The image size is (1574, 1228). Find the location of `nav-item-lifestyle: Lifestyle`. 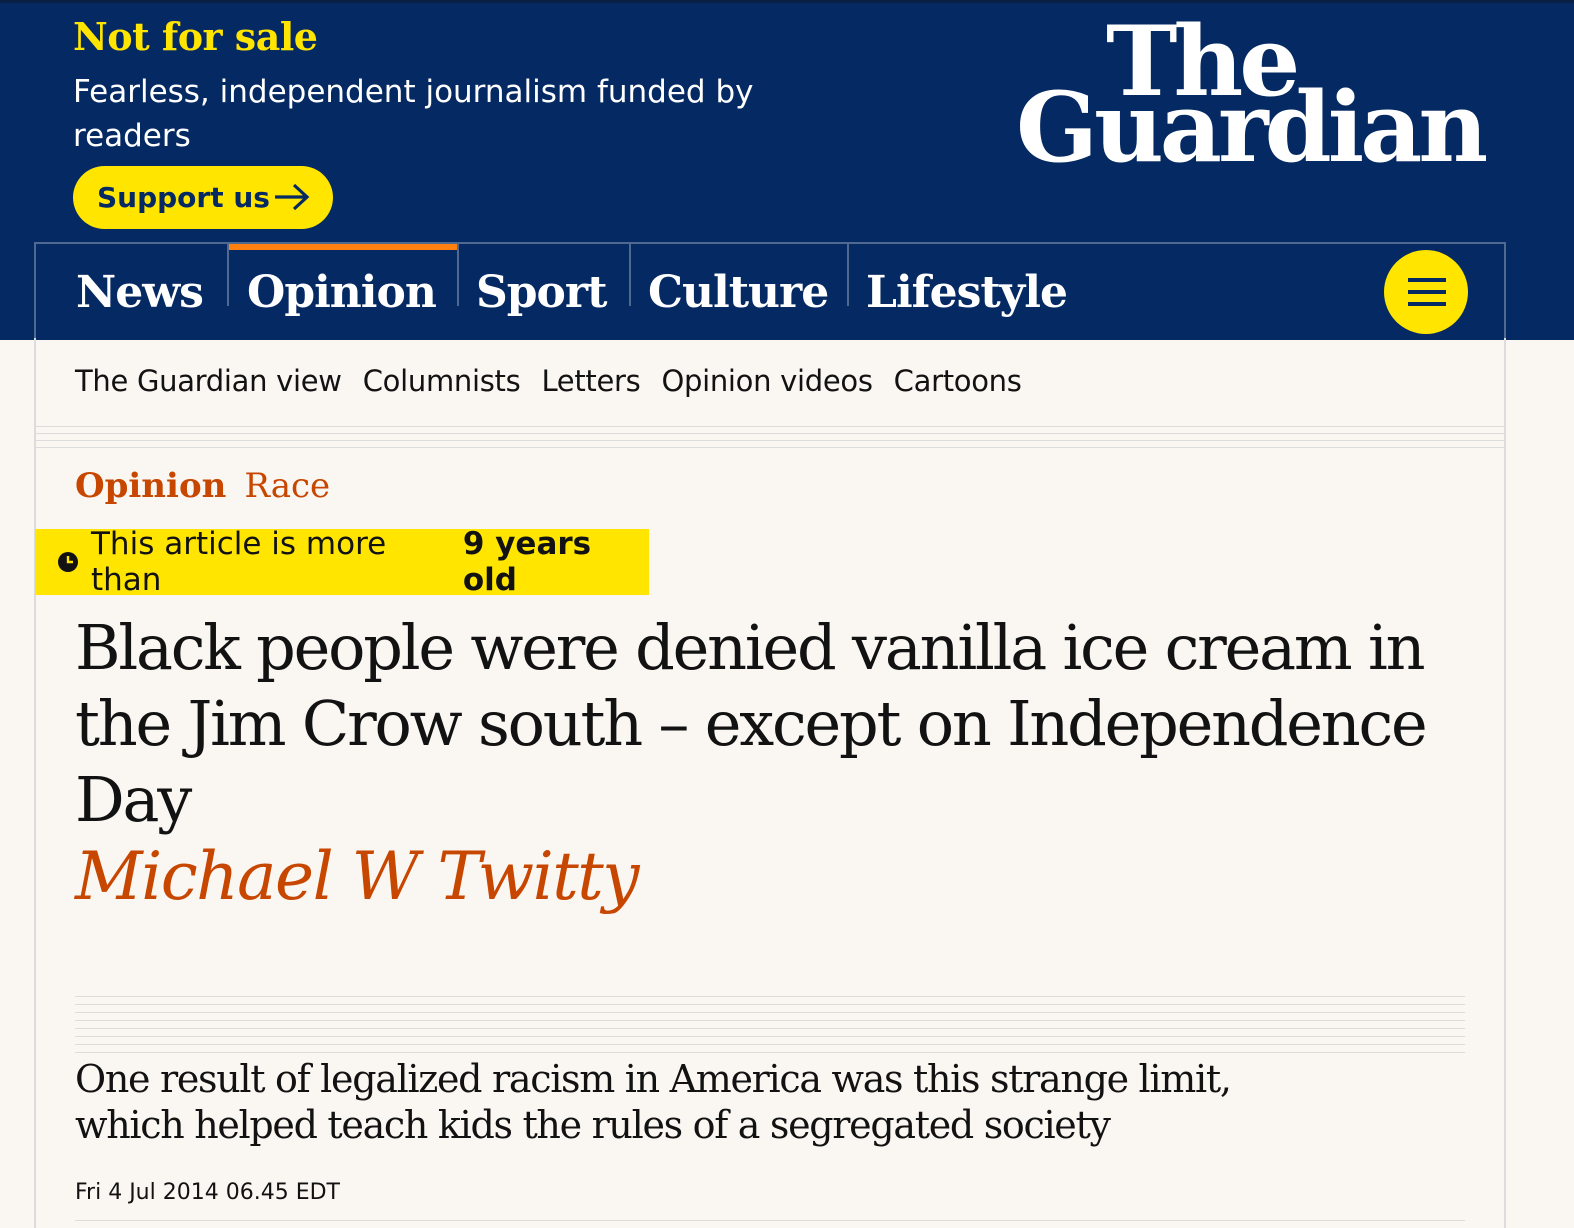

nav-item-lifestyle: Lifestyle is located at coordinates (967, 292).